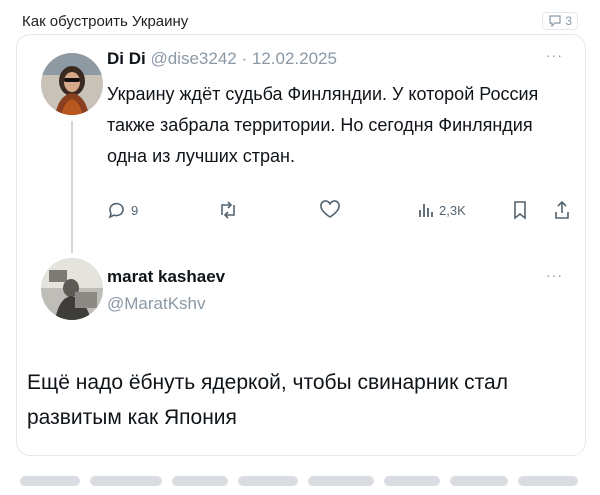 The height and width of the screenshot is (495, 600). I want to click on reply-icon, so click(116, 210).